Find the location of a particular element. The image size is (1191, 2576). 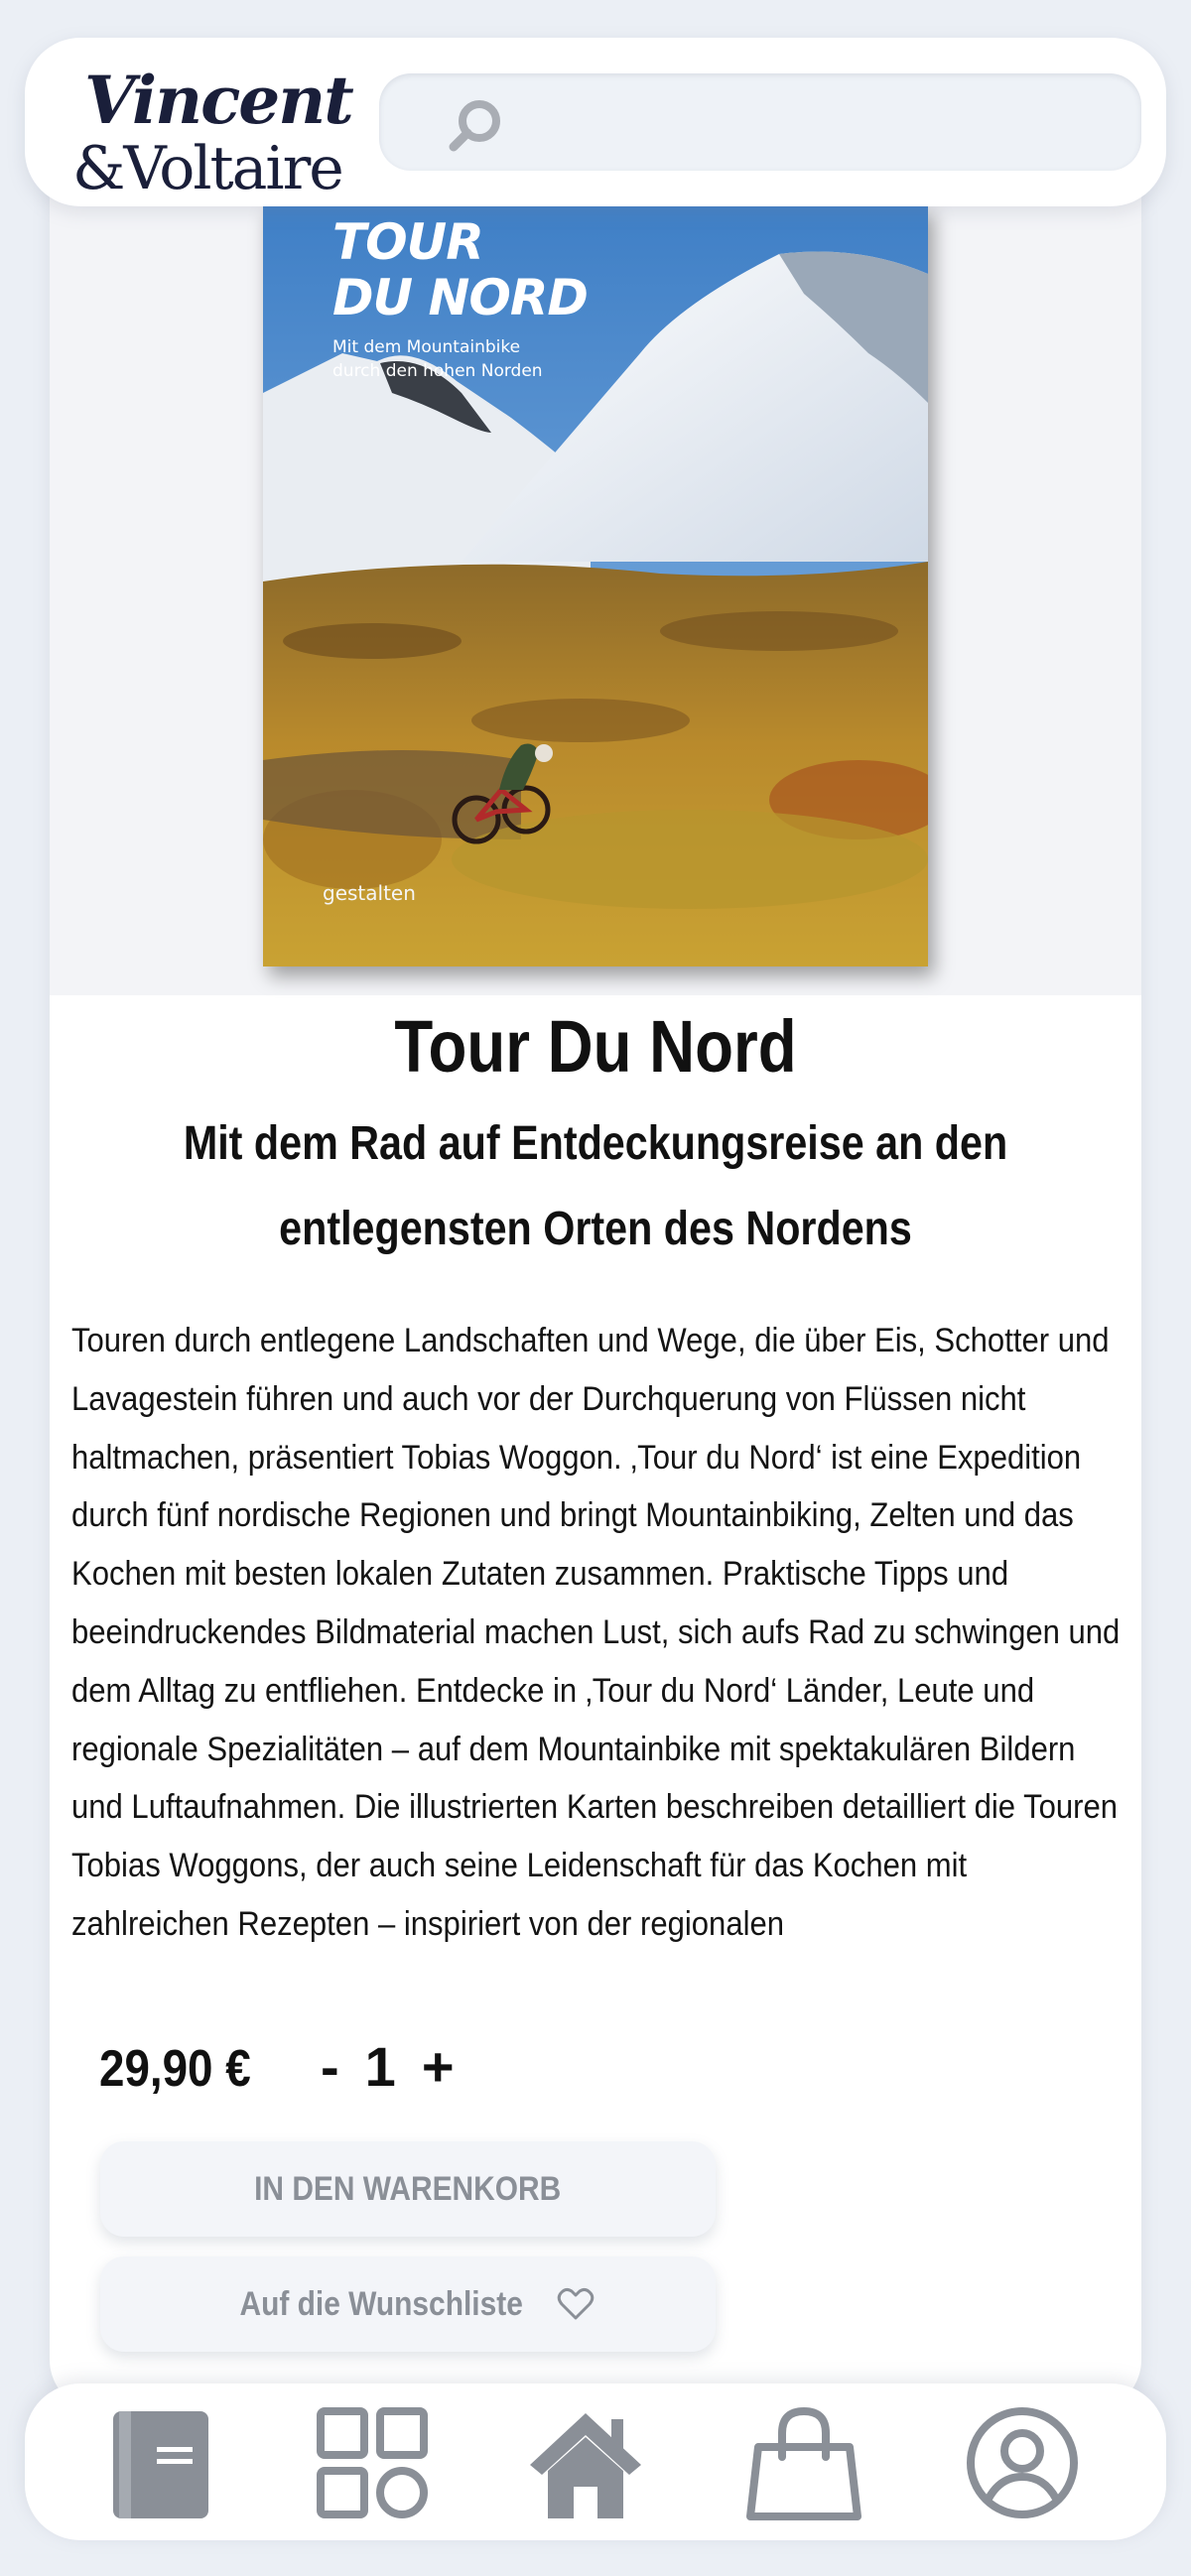

profile-icon is located at coordinates (1023, 2463).